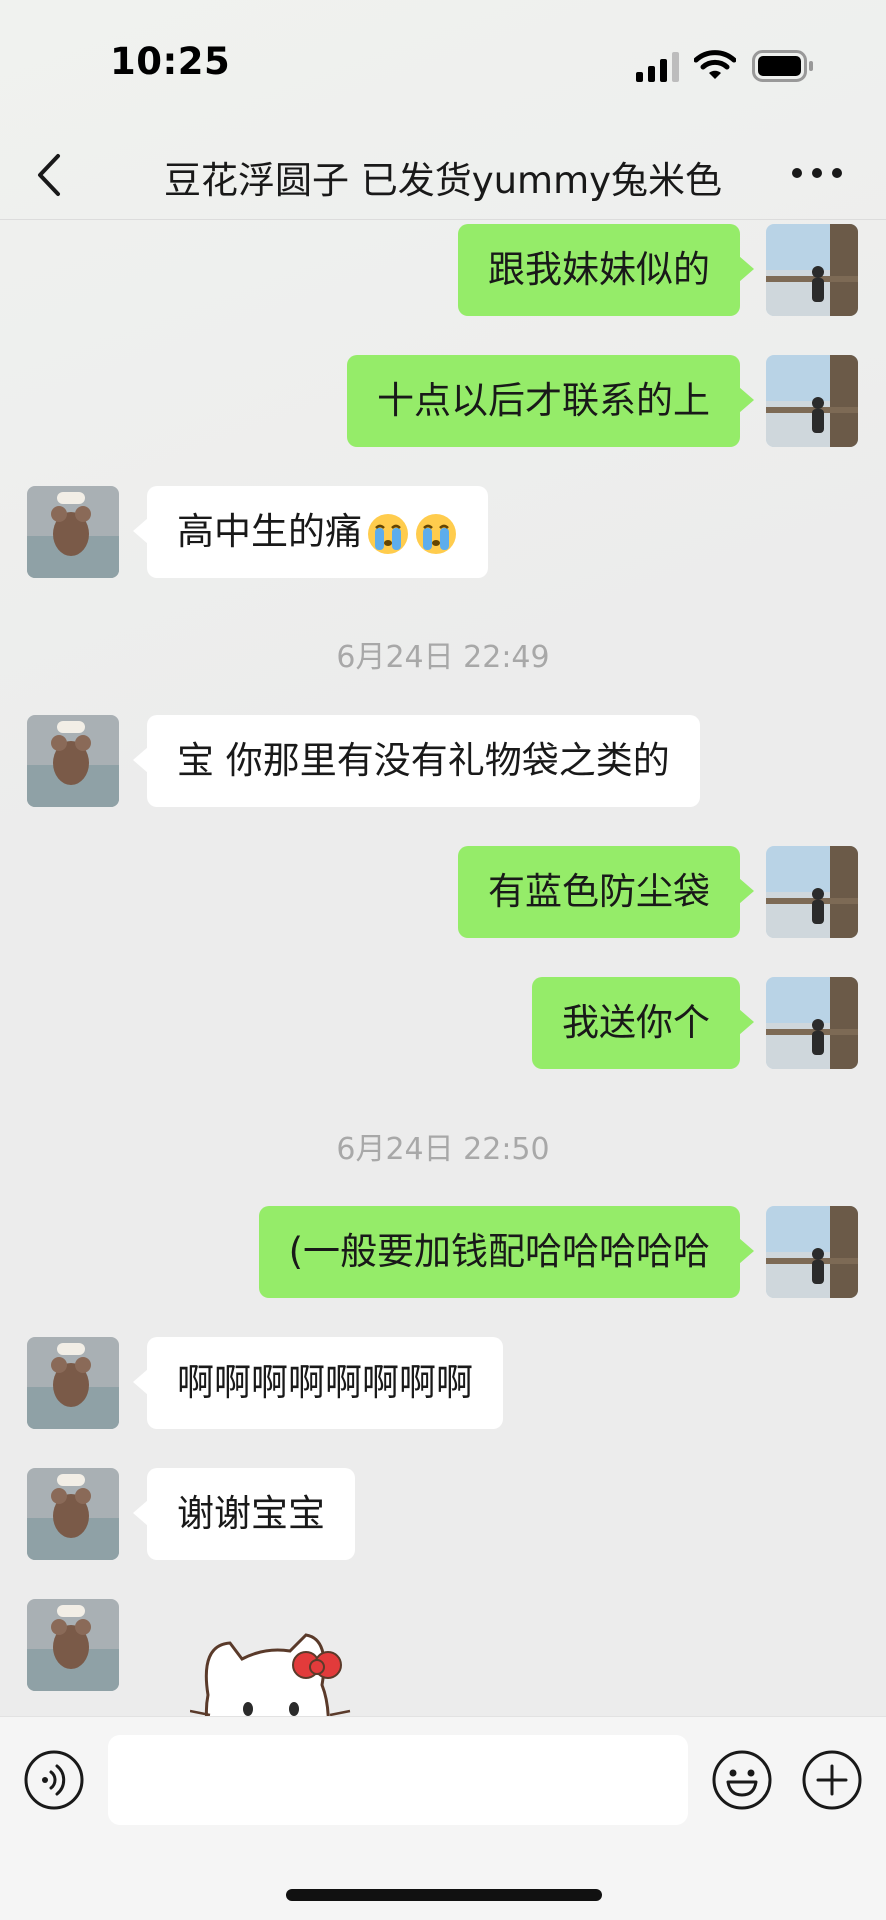 The image size is (886, 1920). What do you see at coordinates (443, 1657) in the screenshot?
I see `message-row` at bounding box center [443, 1657].